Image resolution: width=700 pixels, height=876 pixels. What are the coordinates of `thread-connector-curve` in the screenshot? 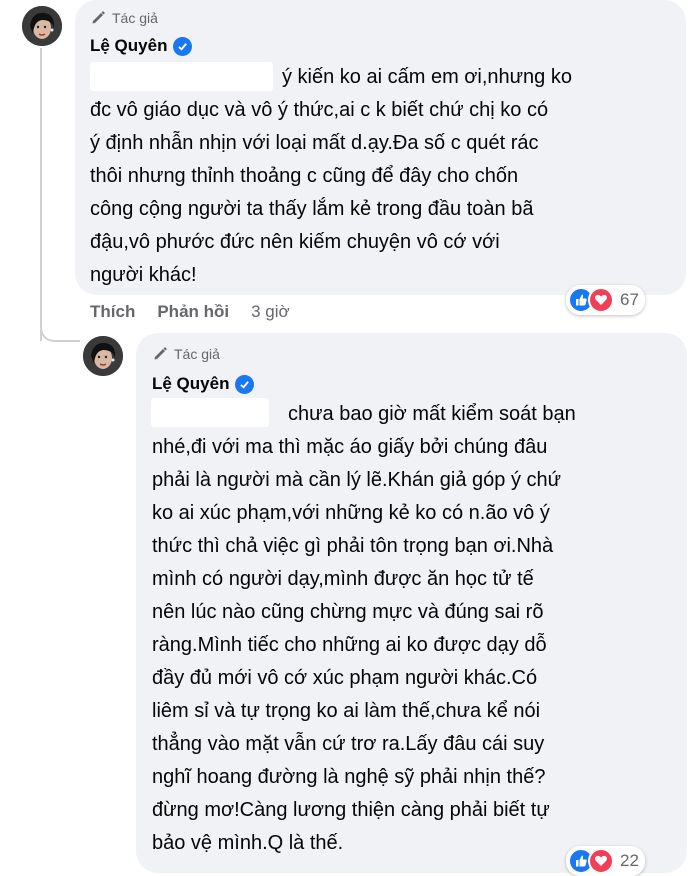 It's located at (60, 330).